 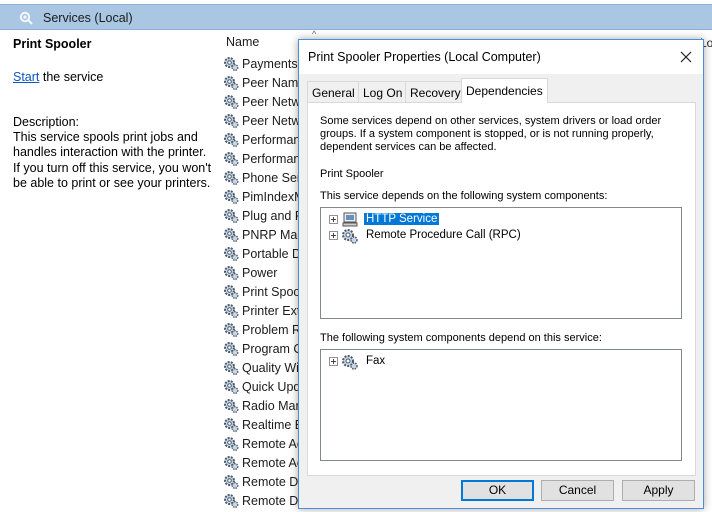 What do you see at coordinates (71, 77) in the screenshot?
I see `start-service-suffix: the service` at bounding box center [71, 77].